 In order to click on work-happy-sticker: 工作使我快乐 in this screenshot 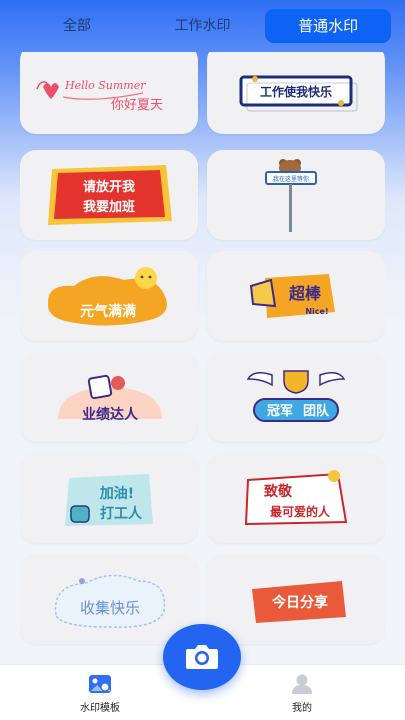, I will do `click(298, 93)`.